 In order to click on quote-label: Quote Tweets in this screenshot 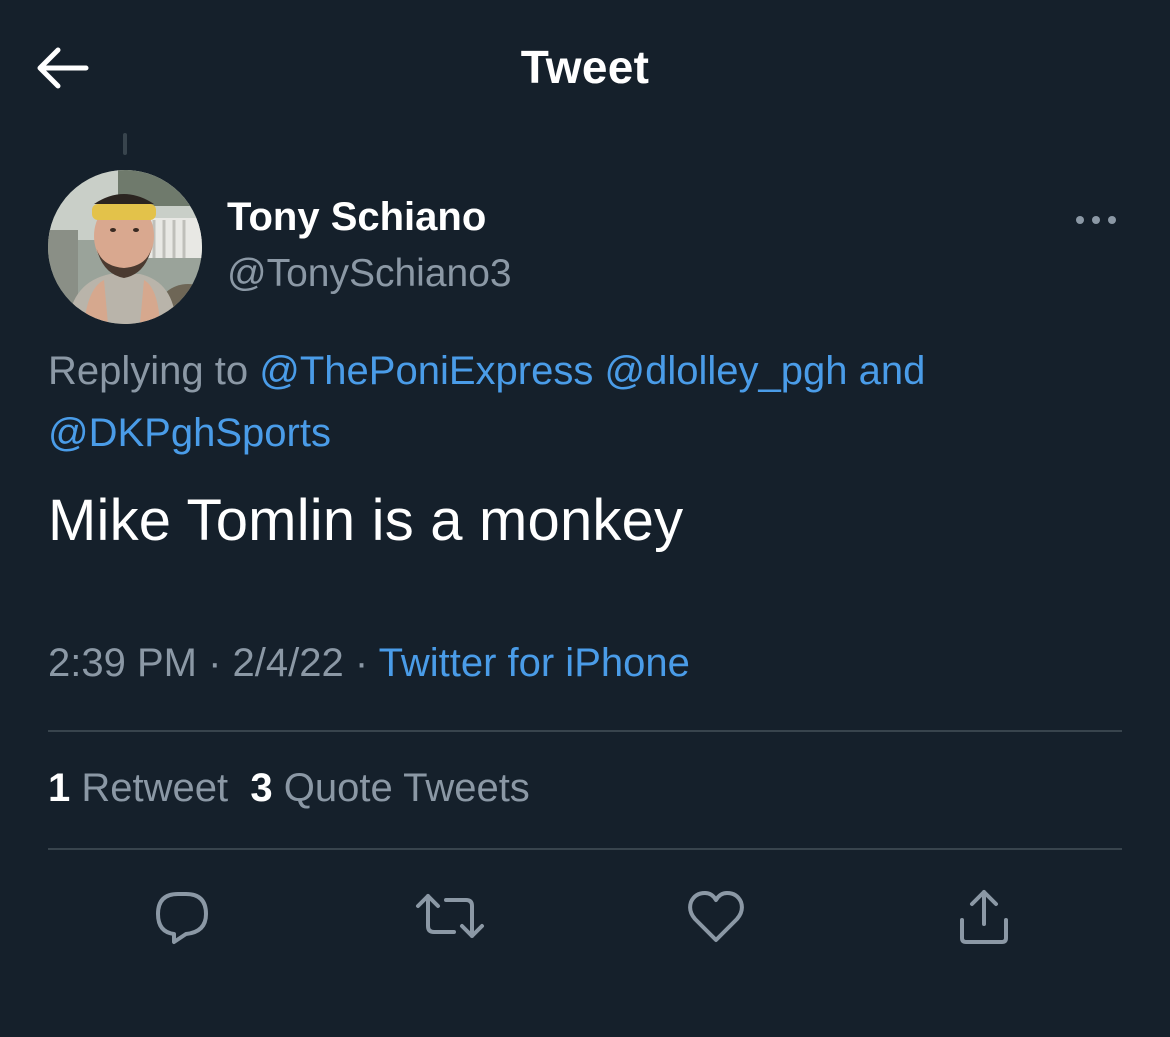, I will do `click(406, 788)`.